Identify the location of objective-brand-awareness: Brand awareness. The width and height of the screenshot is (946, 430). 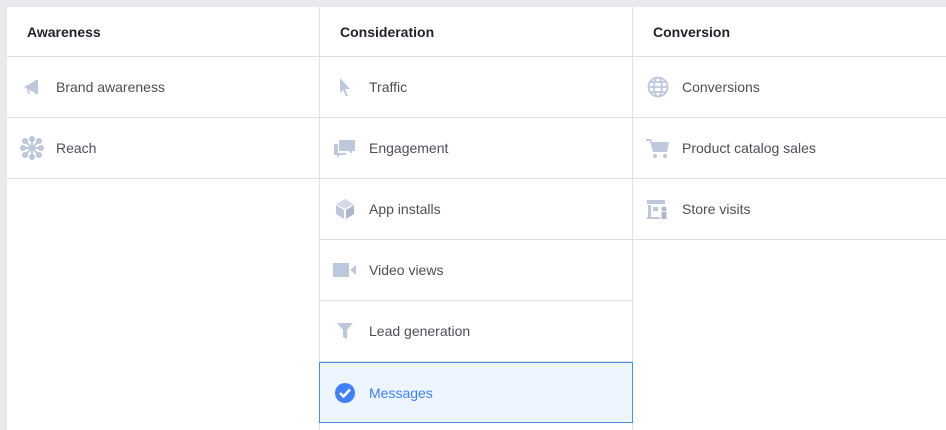
(163, 87).